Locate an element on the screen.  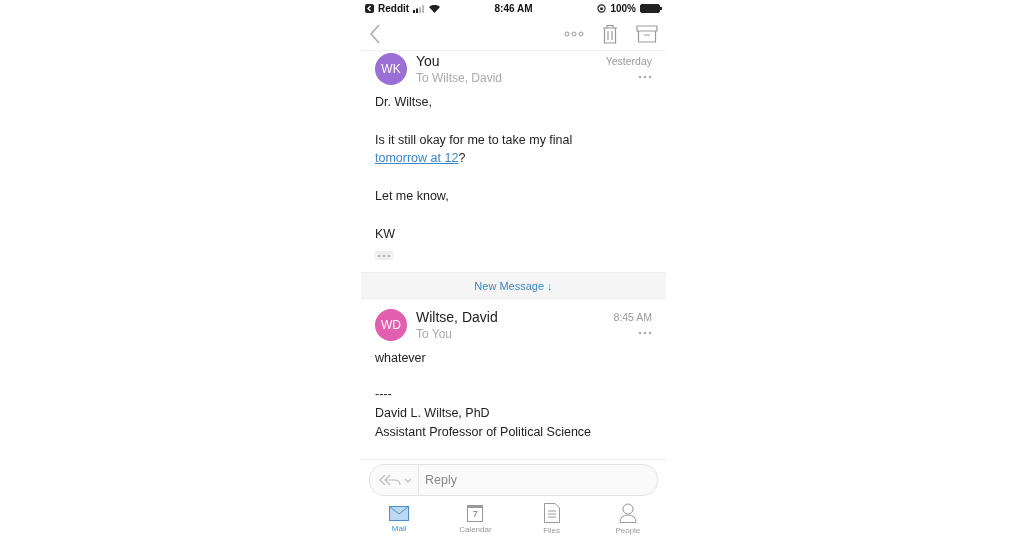
new-message-bar: New Message ↓ is located at coordinates (513, 285).